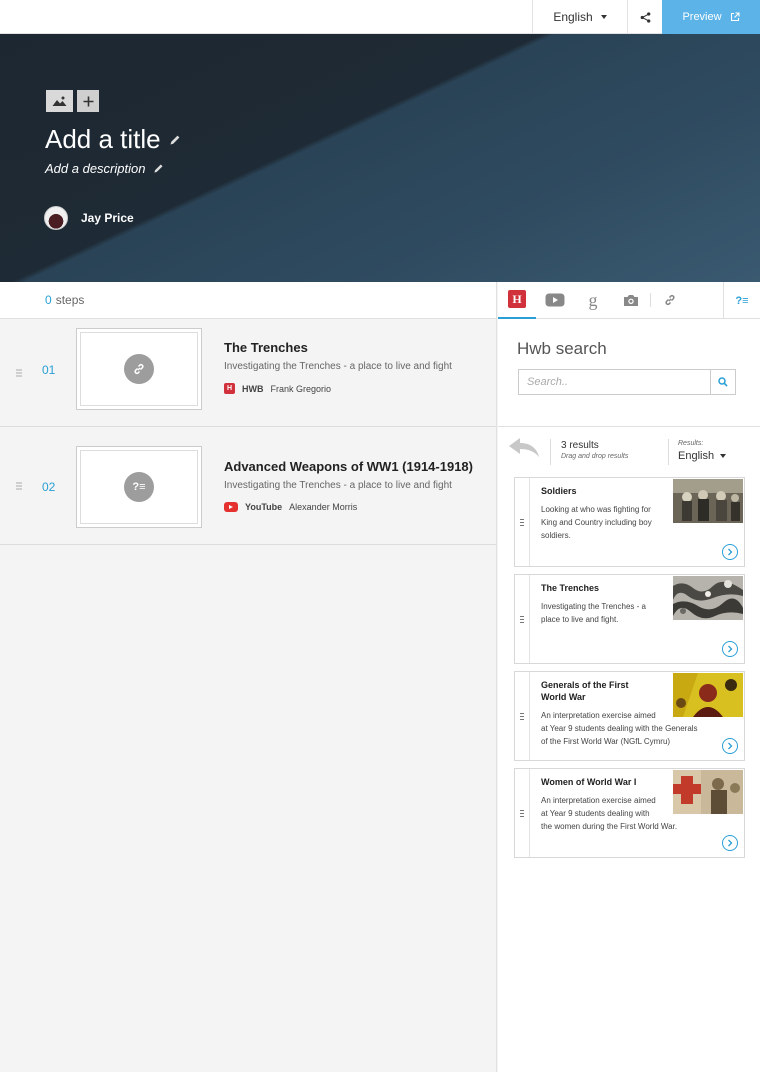 This screenshot has width=760, height=1072. Describe the element at coordinates (562, 348) in the screenshot. I see `search-title: Hwb search` at that location.